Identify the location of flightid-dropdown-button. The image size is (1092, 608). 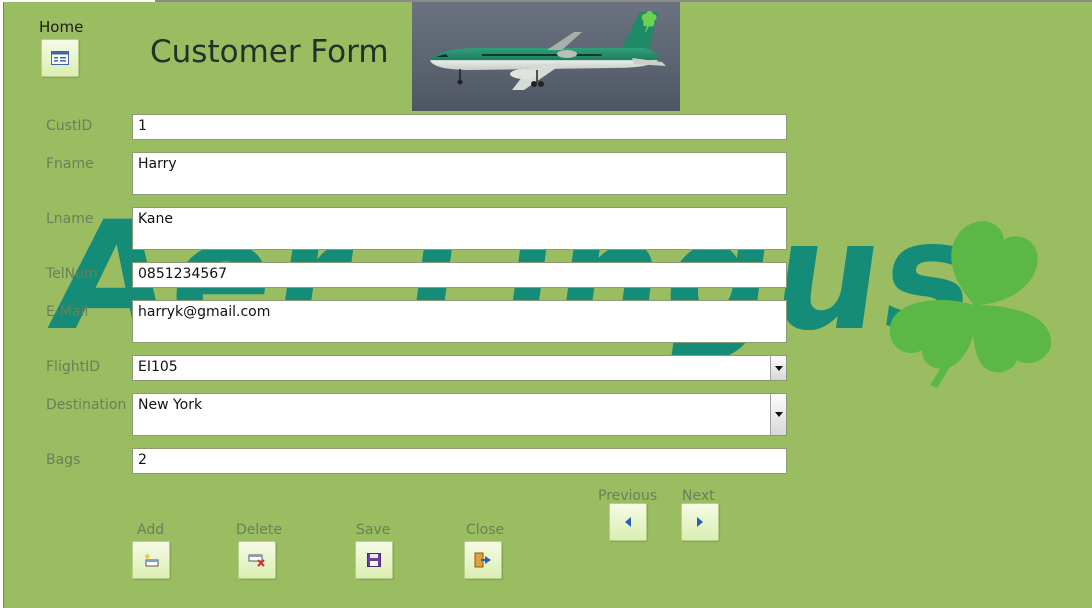
(778, 368).